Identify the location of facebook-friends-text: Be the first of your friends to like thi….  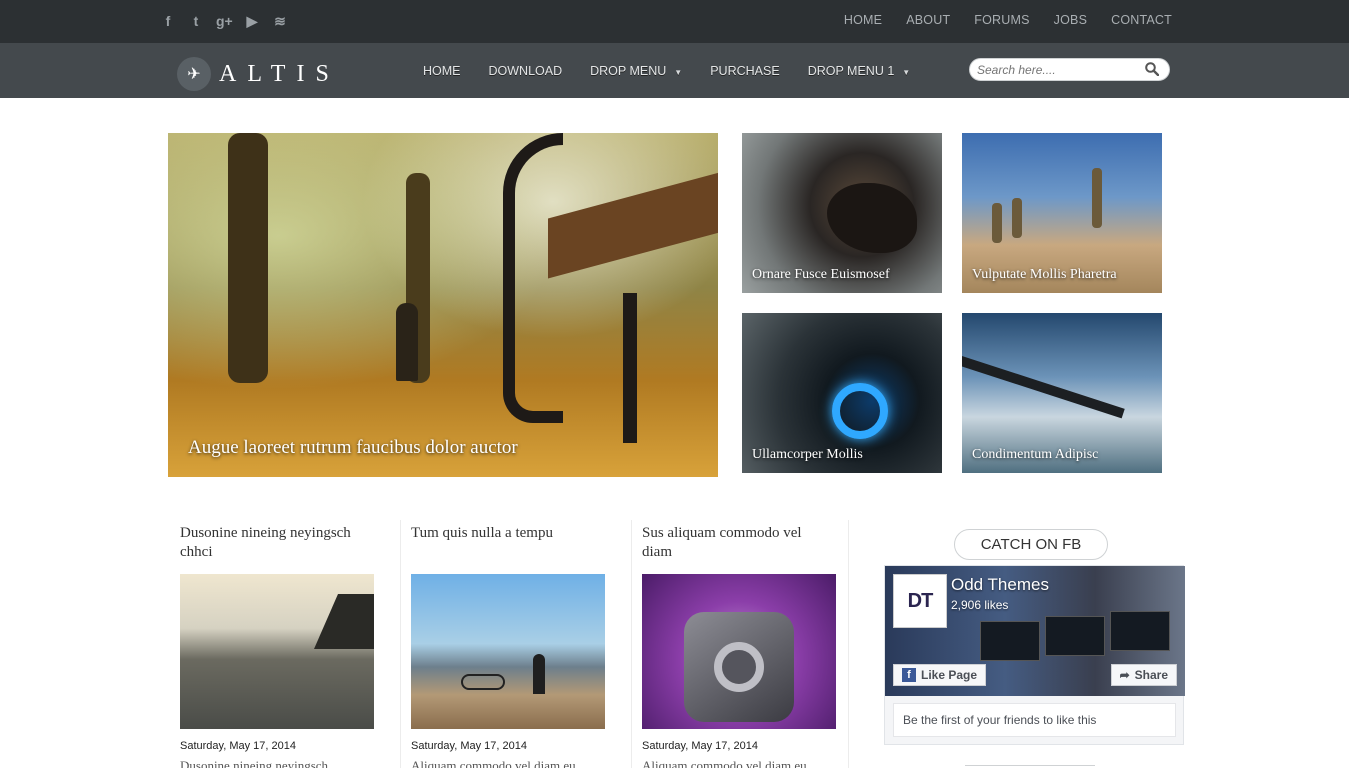
(1034, 720).